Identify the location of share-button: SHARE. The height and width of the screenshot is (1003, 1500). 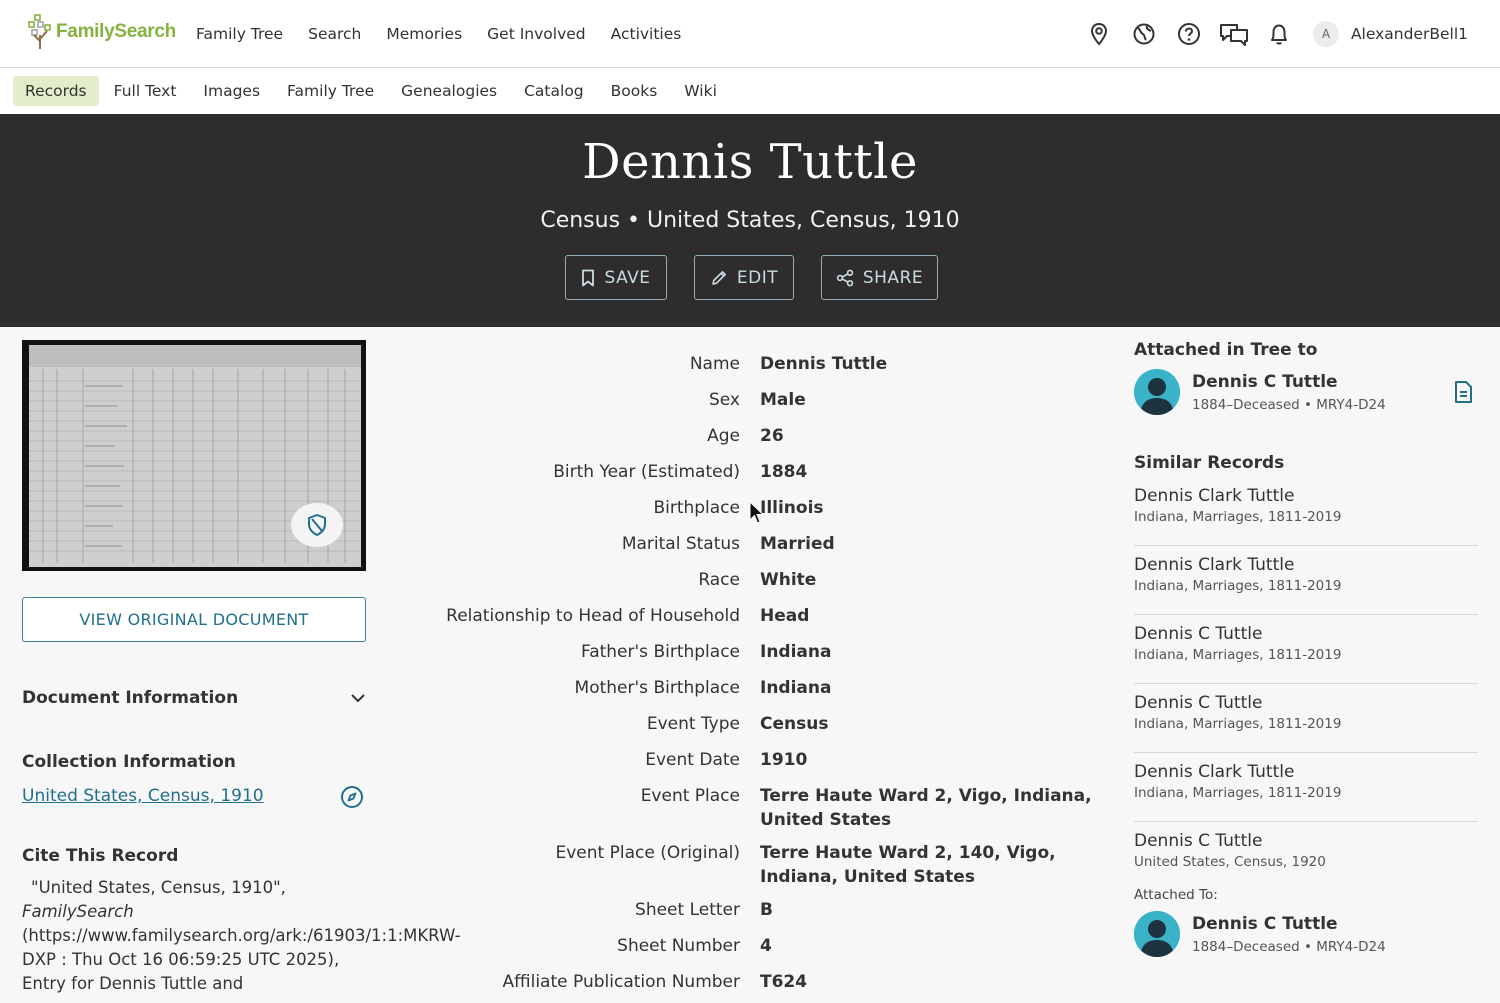
(879, 277).